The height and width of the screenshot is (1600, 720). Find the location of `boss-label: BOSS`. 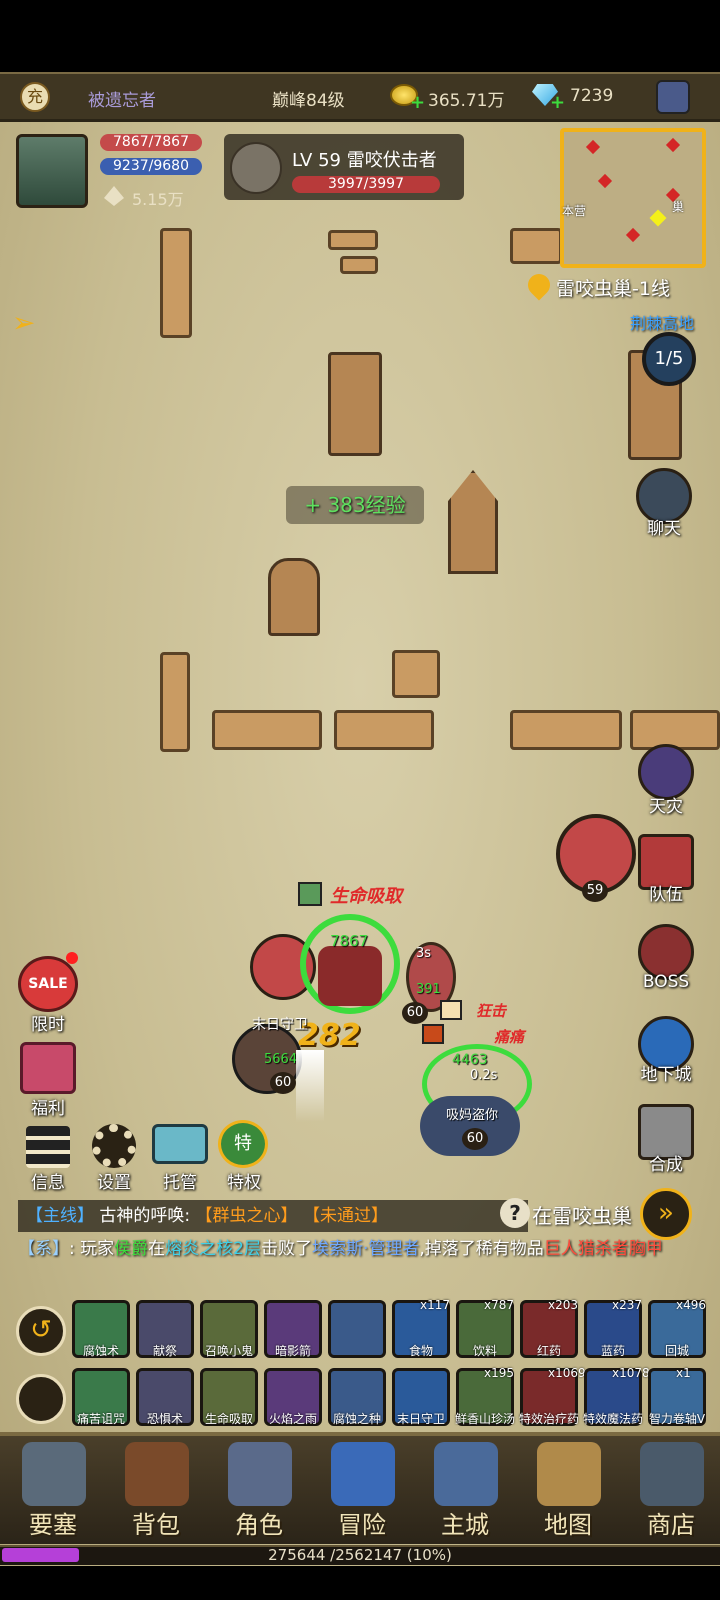

boss-label: BOSS is located at coordinates (666, 982).